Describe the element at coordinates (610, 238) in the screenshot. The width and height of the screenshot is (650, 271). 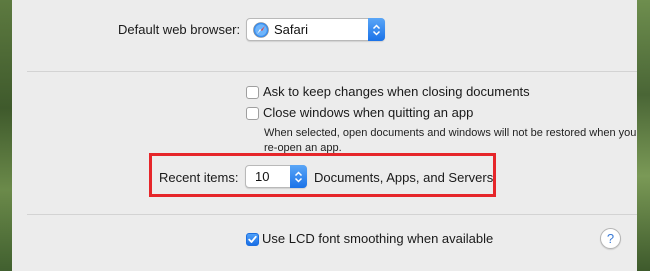
I see `help-button: ?` at that location.